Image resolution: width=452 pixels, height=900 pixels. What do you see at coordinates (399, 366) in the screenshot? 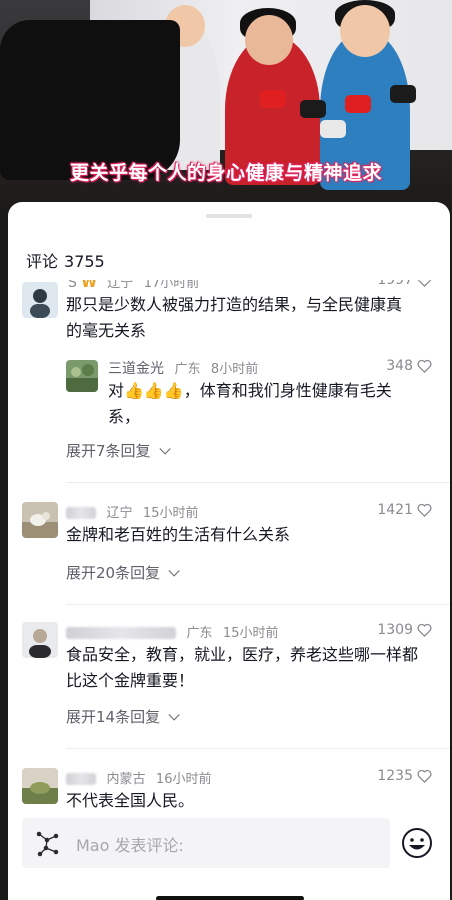
I see `like-count: 348` at bounding box center [399, 366].